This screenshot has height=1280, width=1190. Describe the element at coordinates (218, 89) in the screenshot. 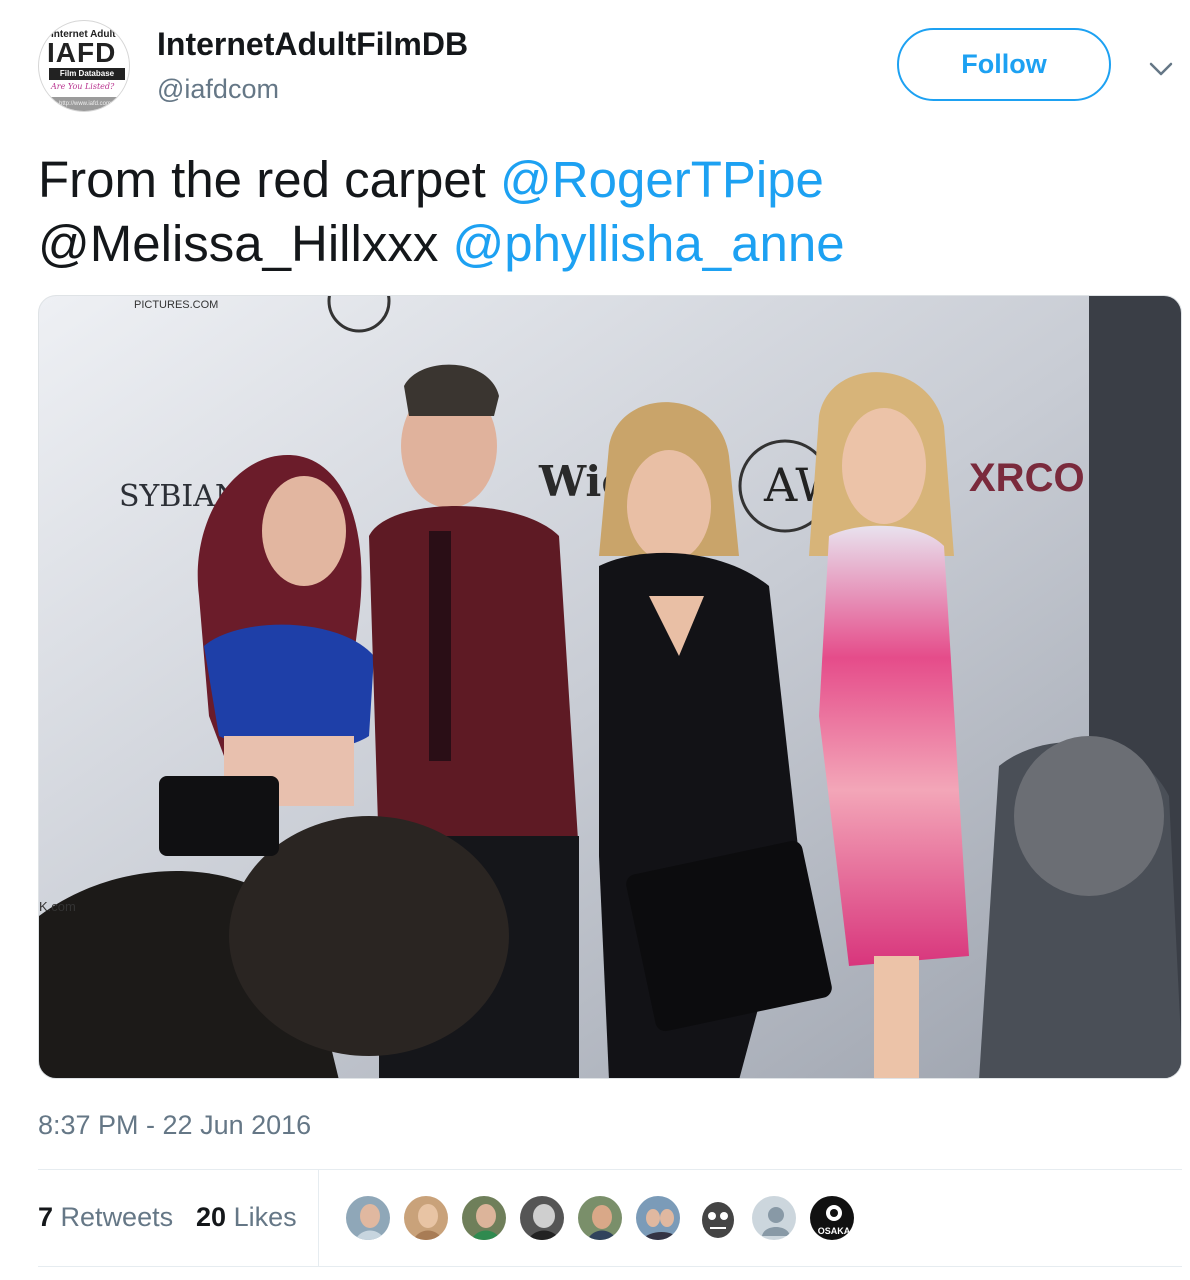

I see `user-handle: @iafdcom` at that location.